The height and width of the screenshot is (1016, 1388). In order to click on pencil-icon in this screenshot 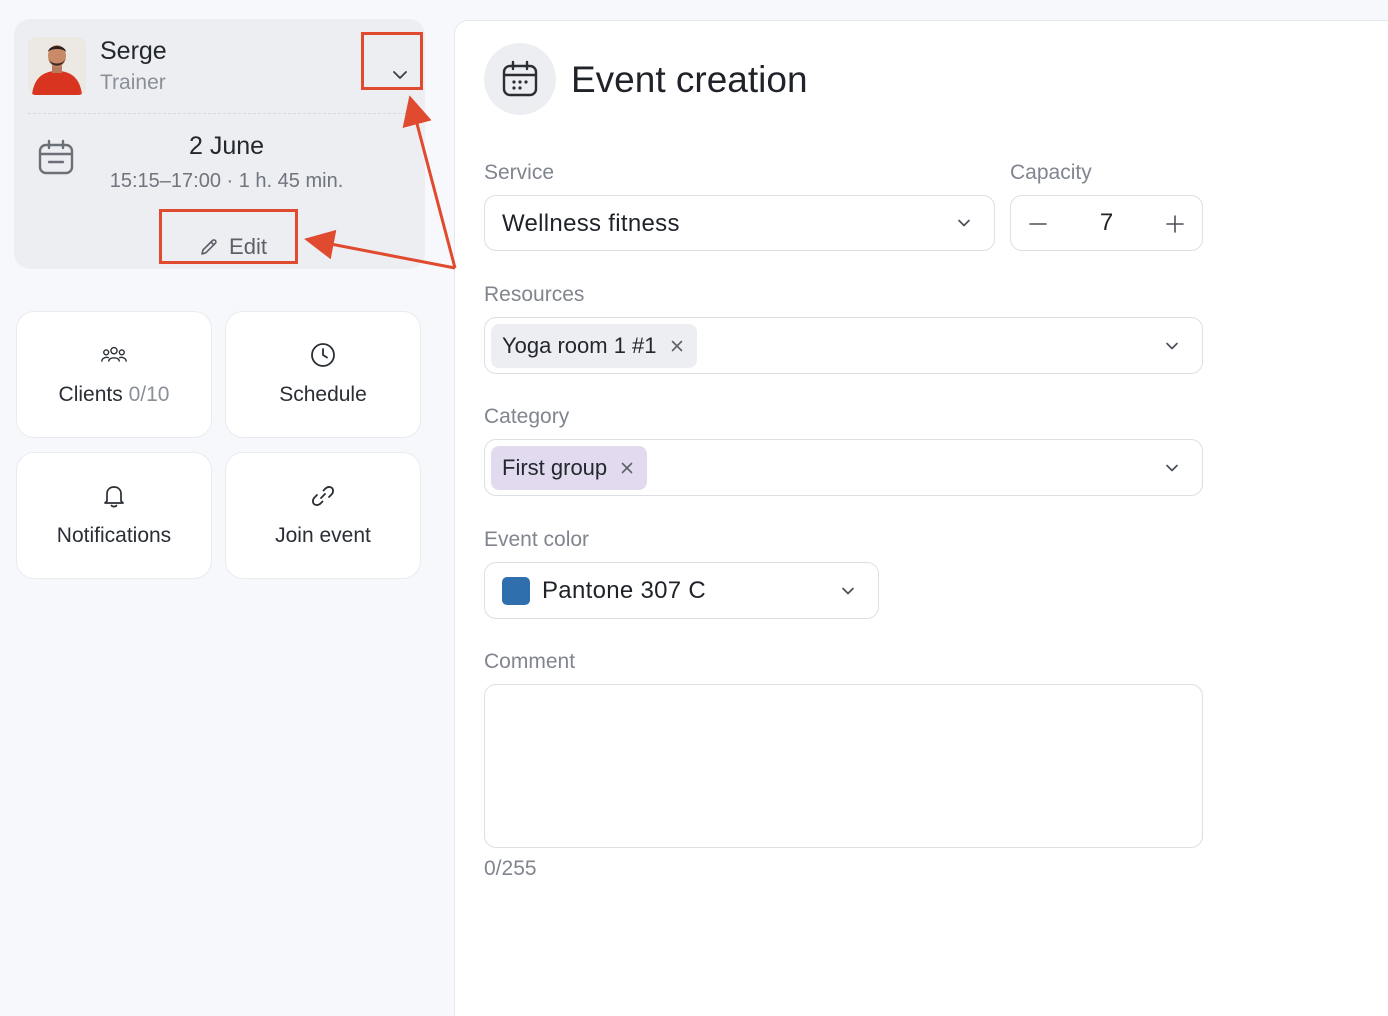, I will do `click(209, 247)`.